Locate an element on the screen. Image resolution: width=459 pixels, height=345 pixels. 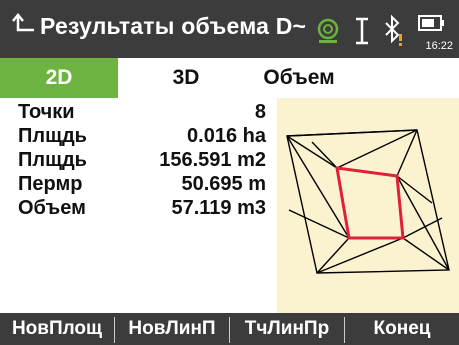
inner-boundary is located at coordinates (370, 203).